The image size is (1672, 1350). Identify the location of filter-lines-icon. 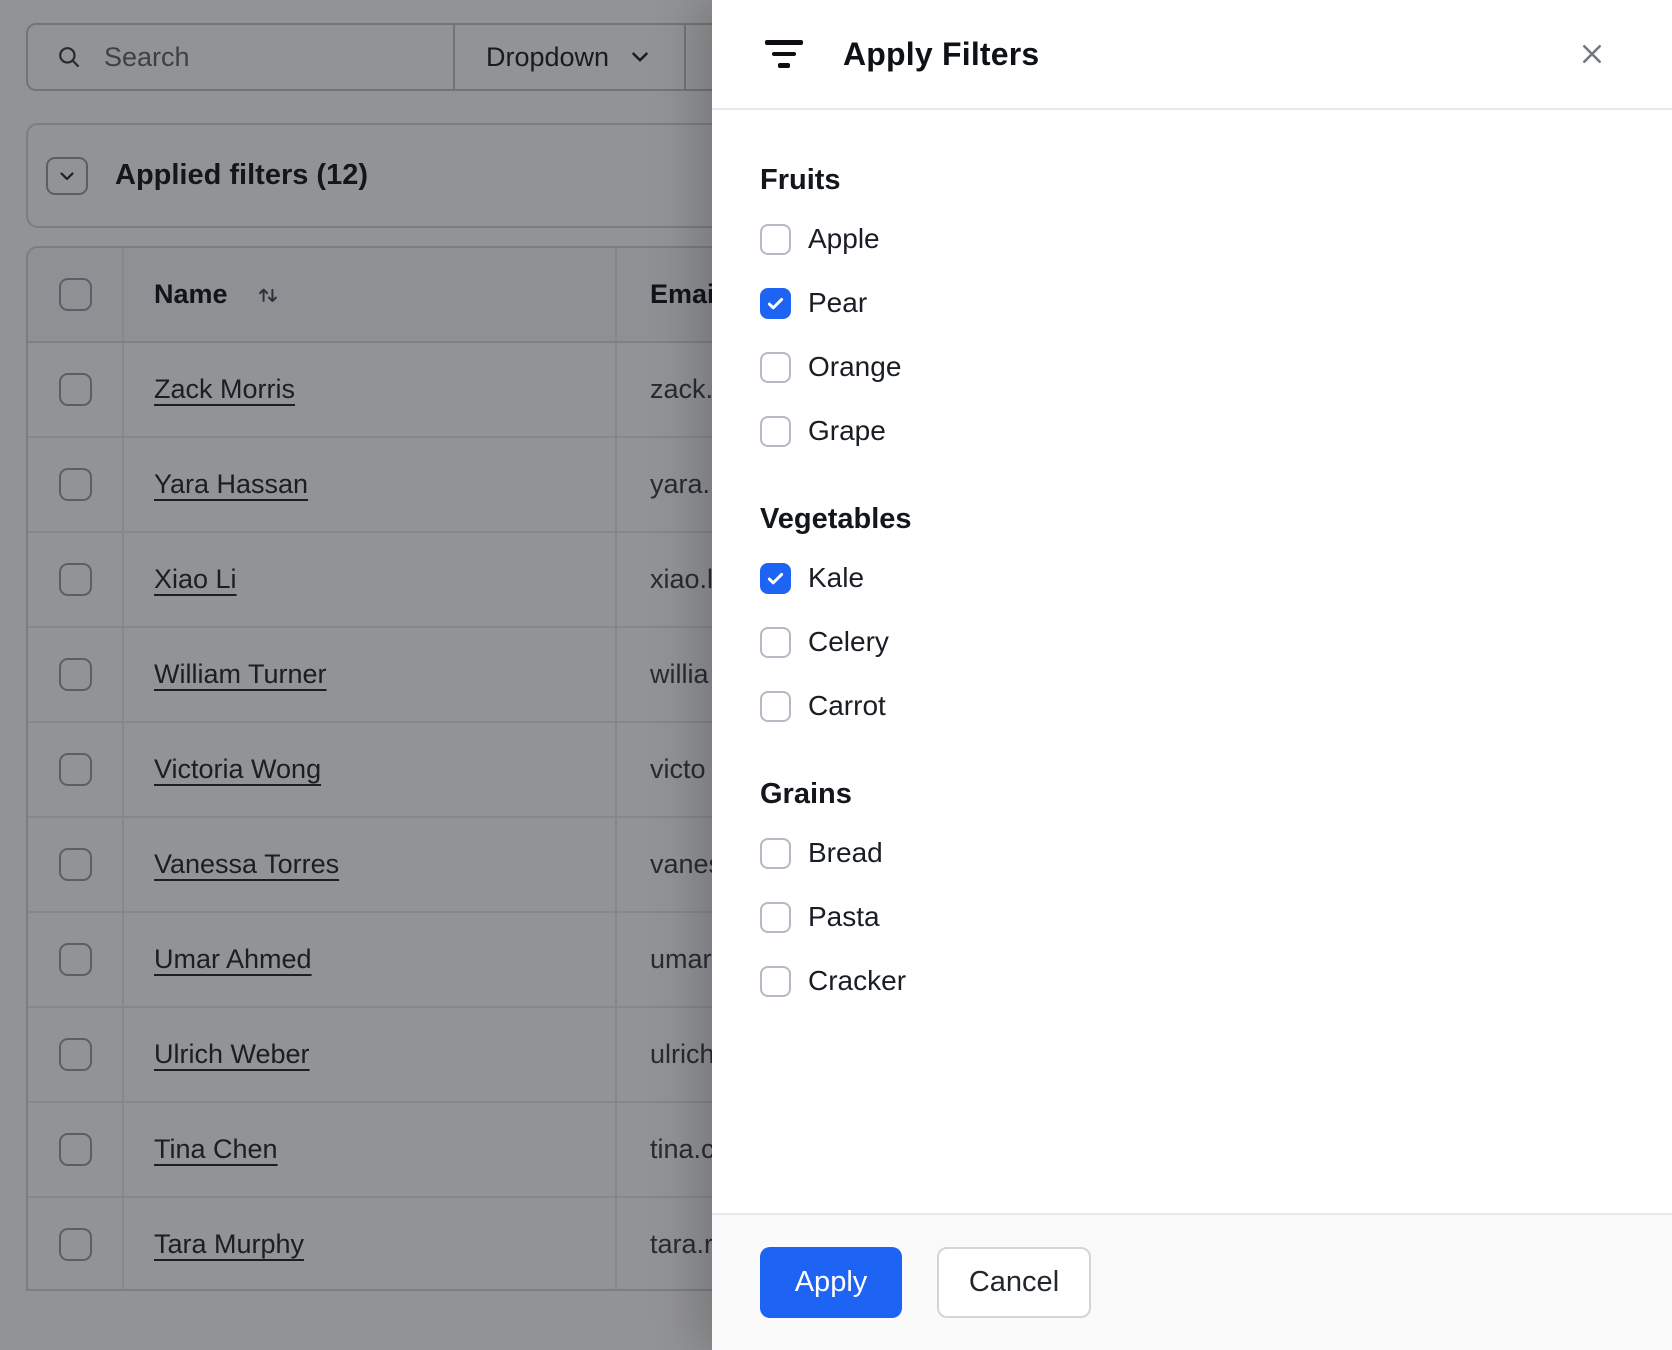
(784, 54).